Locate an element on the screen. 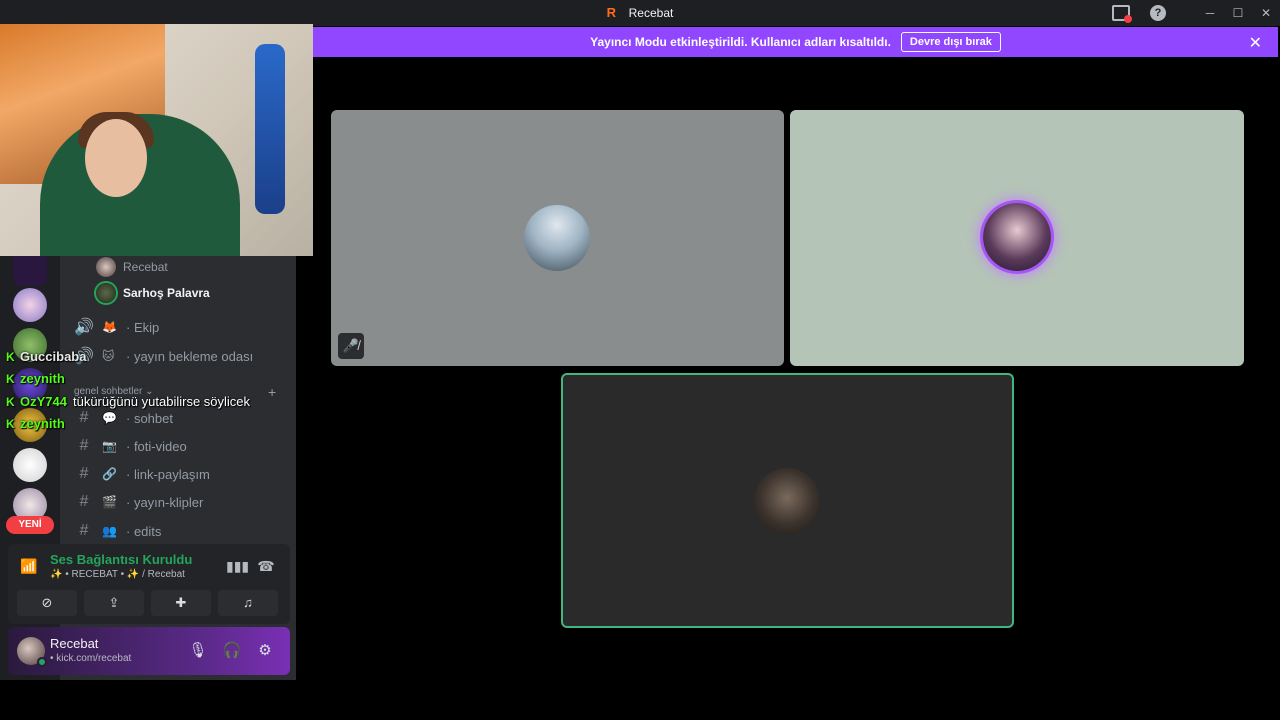 Image resolution: width=1280 pixels, height=720 pixels. channel-label: · yayın-klipler is located at coordinates (165, 502).